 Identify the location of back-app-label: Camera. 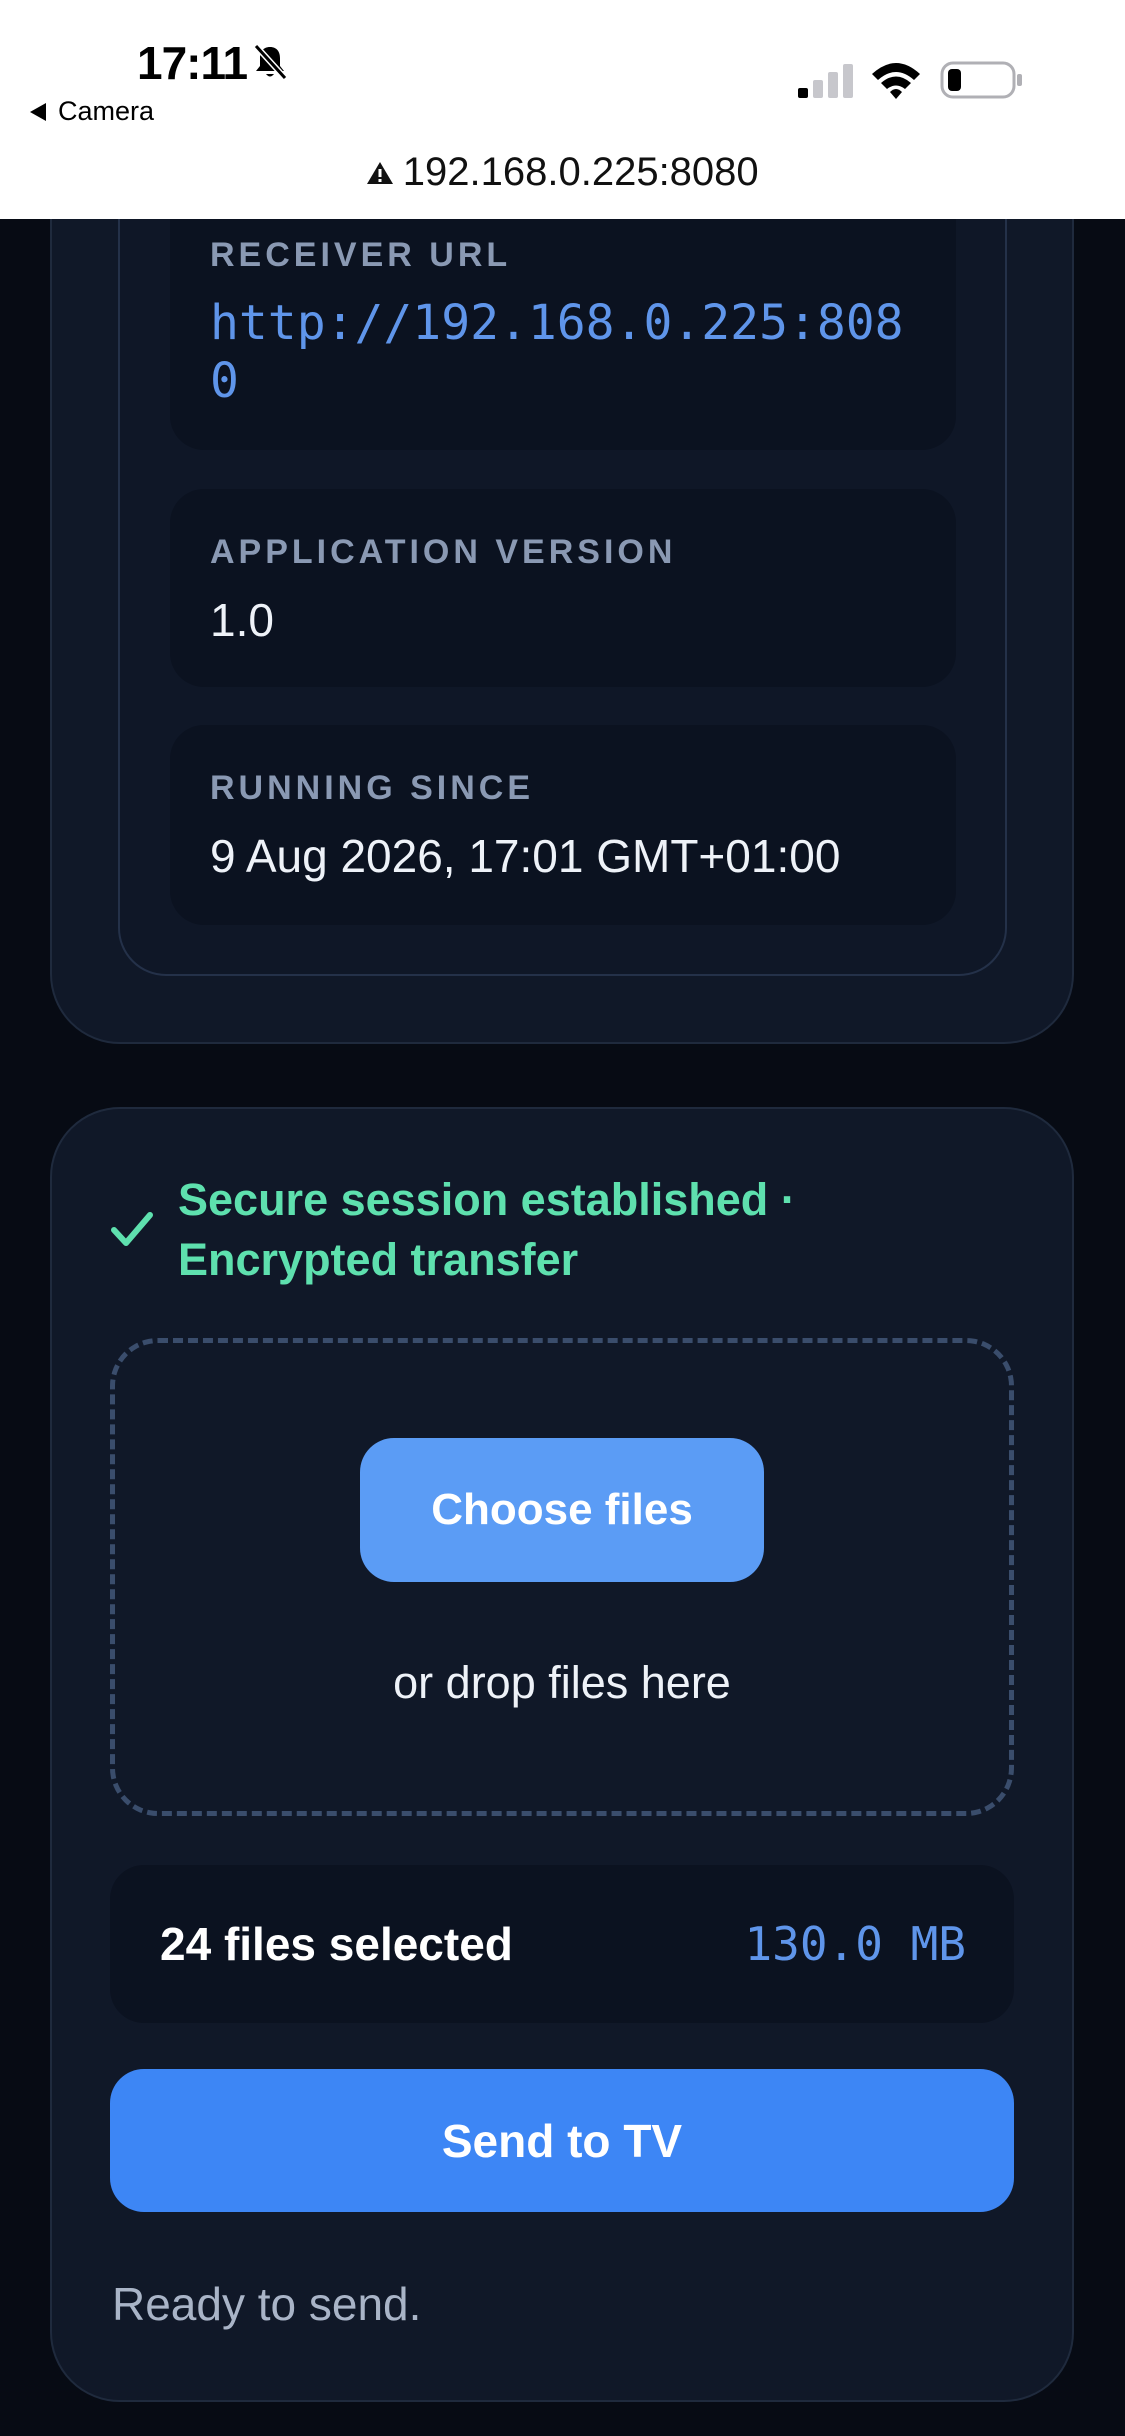
(106, 111).